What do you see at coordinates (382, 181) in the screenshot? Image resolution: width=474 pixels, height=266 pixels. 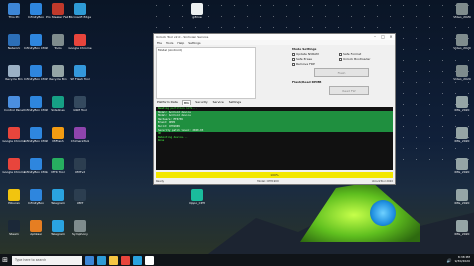 I see `status-right: UnlockTool 2020` at bounding box center [382, 181].